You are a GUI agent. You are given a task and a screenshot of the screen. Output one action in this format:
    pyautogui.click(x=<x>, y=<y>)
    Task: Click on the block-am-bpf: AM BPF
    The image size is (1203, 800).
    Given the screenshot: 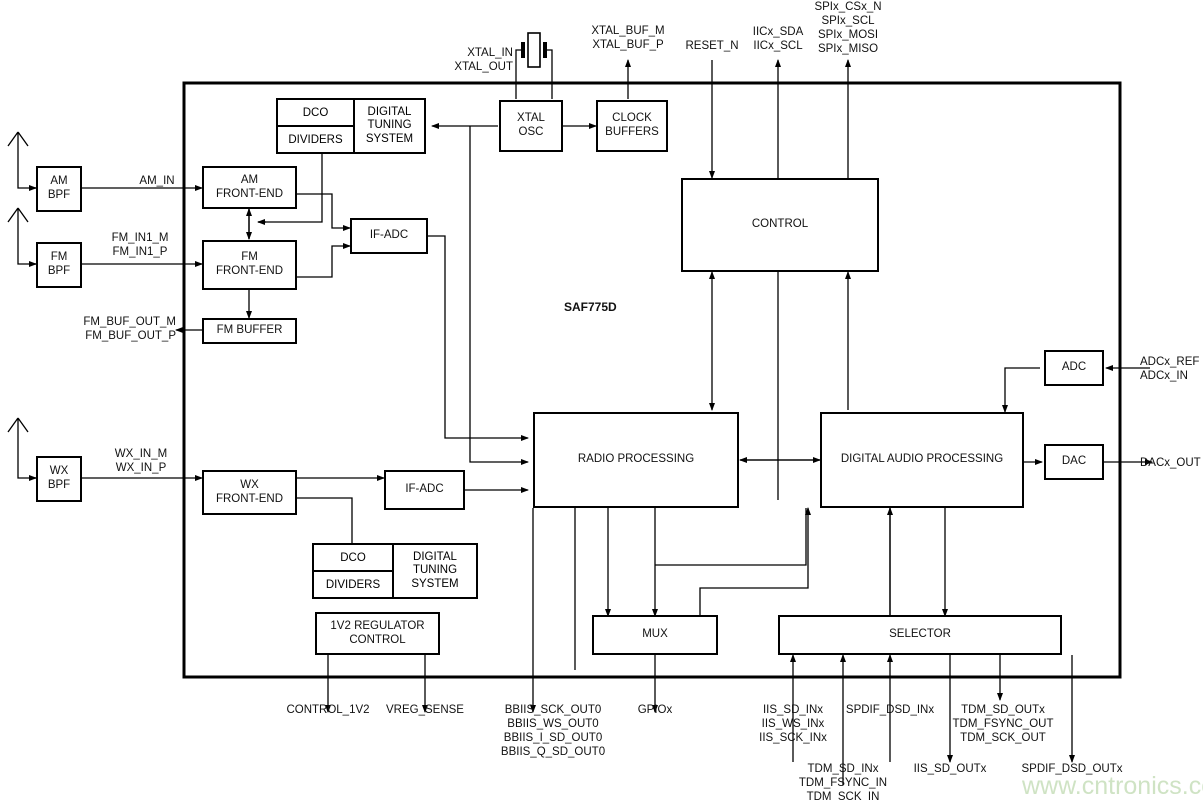 What is the action you would take?
    pyautogui.click(x=59, y=189)
    